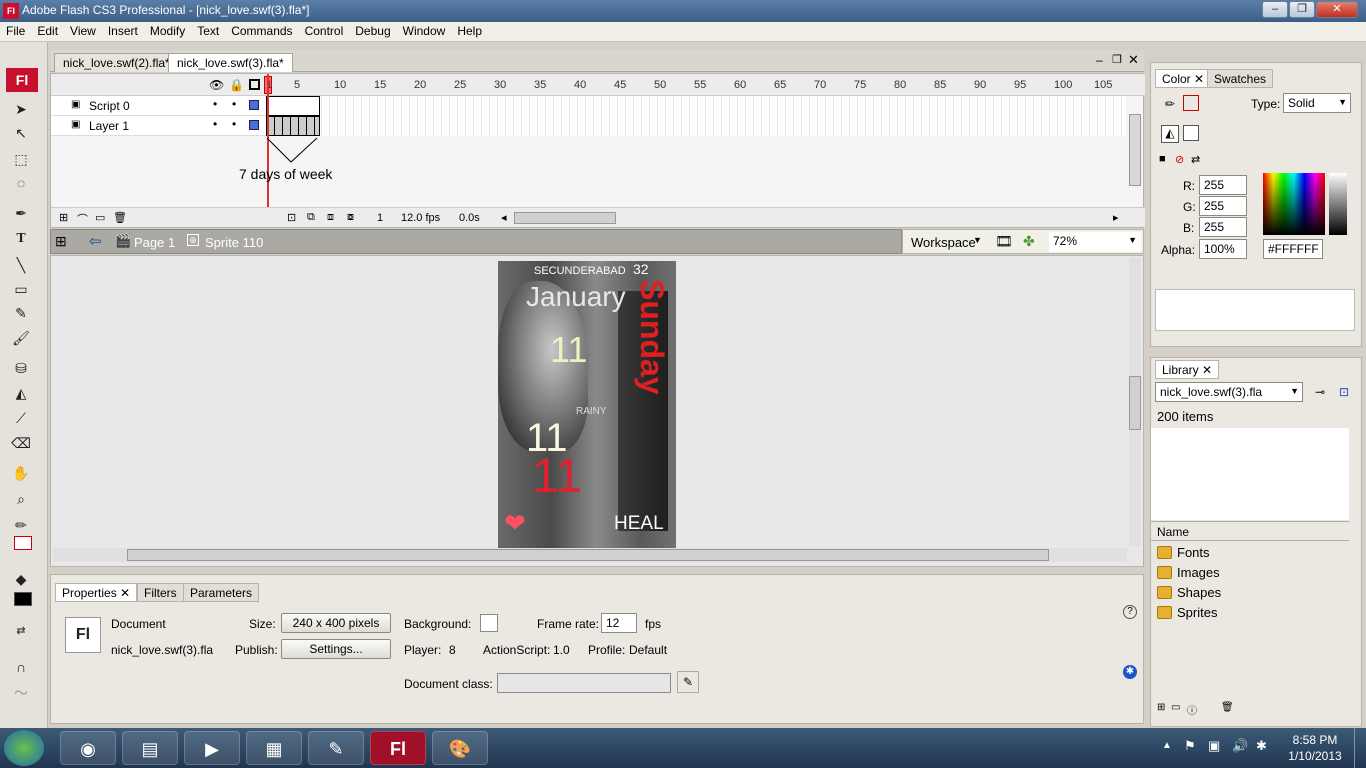 This screenshot has width=1366, height=768. I want to click on tab-swatches: Swatches, so click(1240, 78).